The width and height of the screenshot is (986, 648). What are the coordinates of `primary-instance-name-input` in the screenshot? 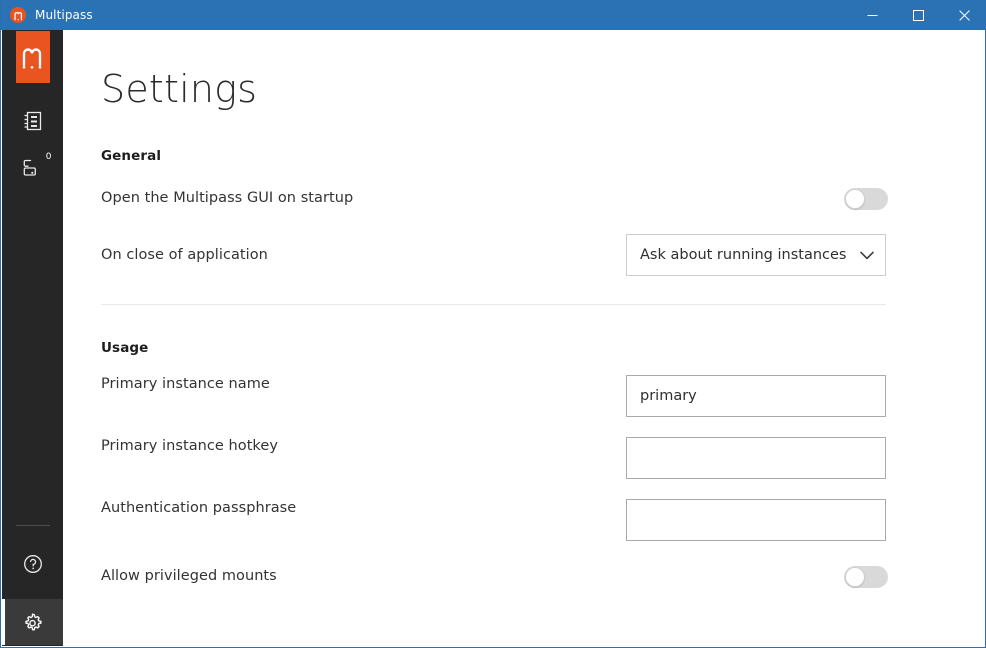 It's located at (756, 396).